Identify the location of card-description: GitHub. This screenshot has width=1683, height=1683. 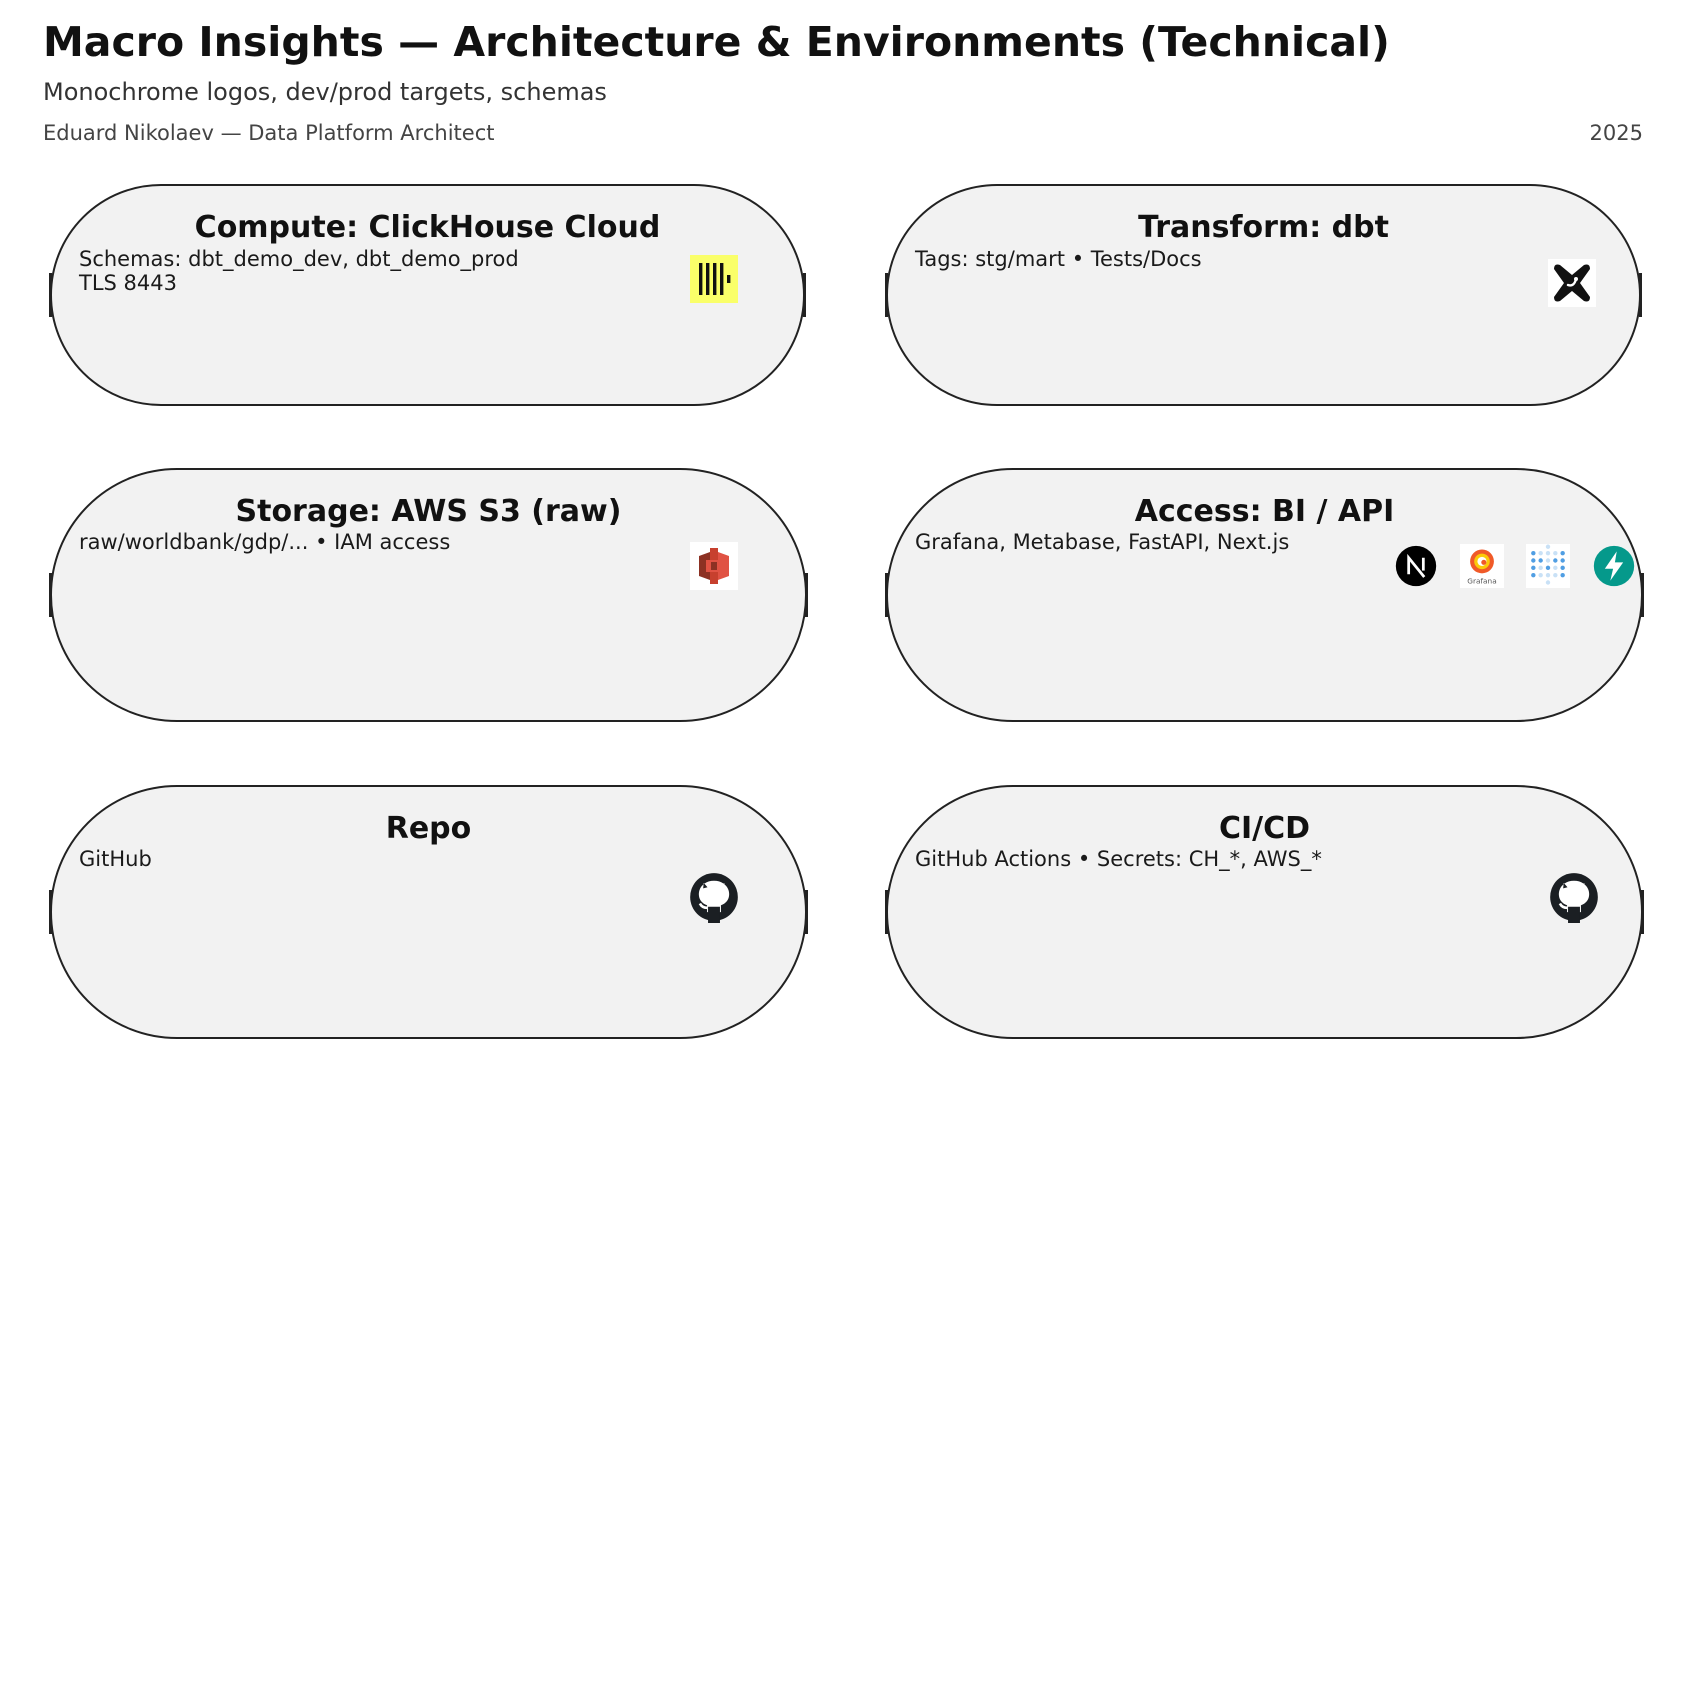
(115, 859).